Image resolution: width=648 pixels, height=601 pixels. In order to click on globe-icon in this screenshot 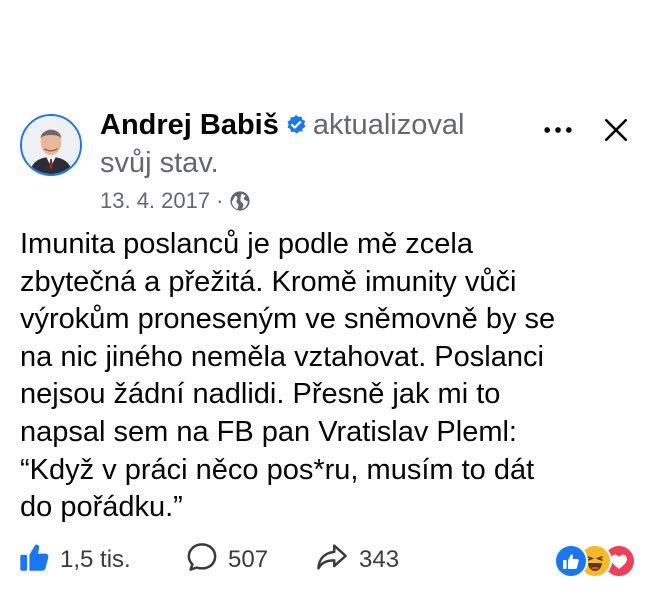, I will do `click(240, 201)`.